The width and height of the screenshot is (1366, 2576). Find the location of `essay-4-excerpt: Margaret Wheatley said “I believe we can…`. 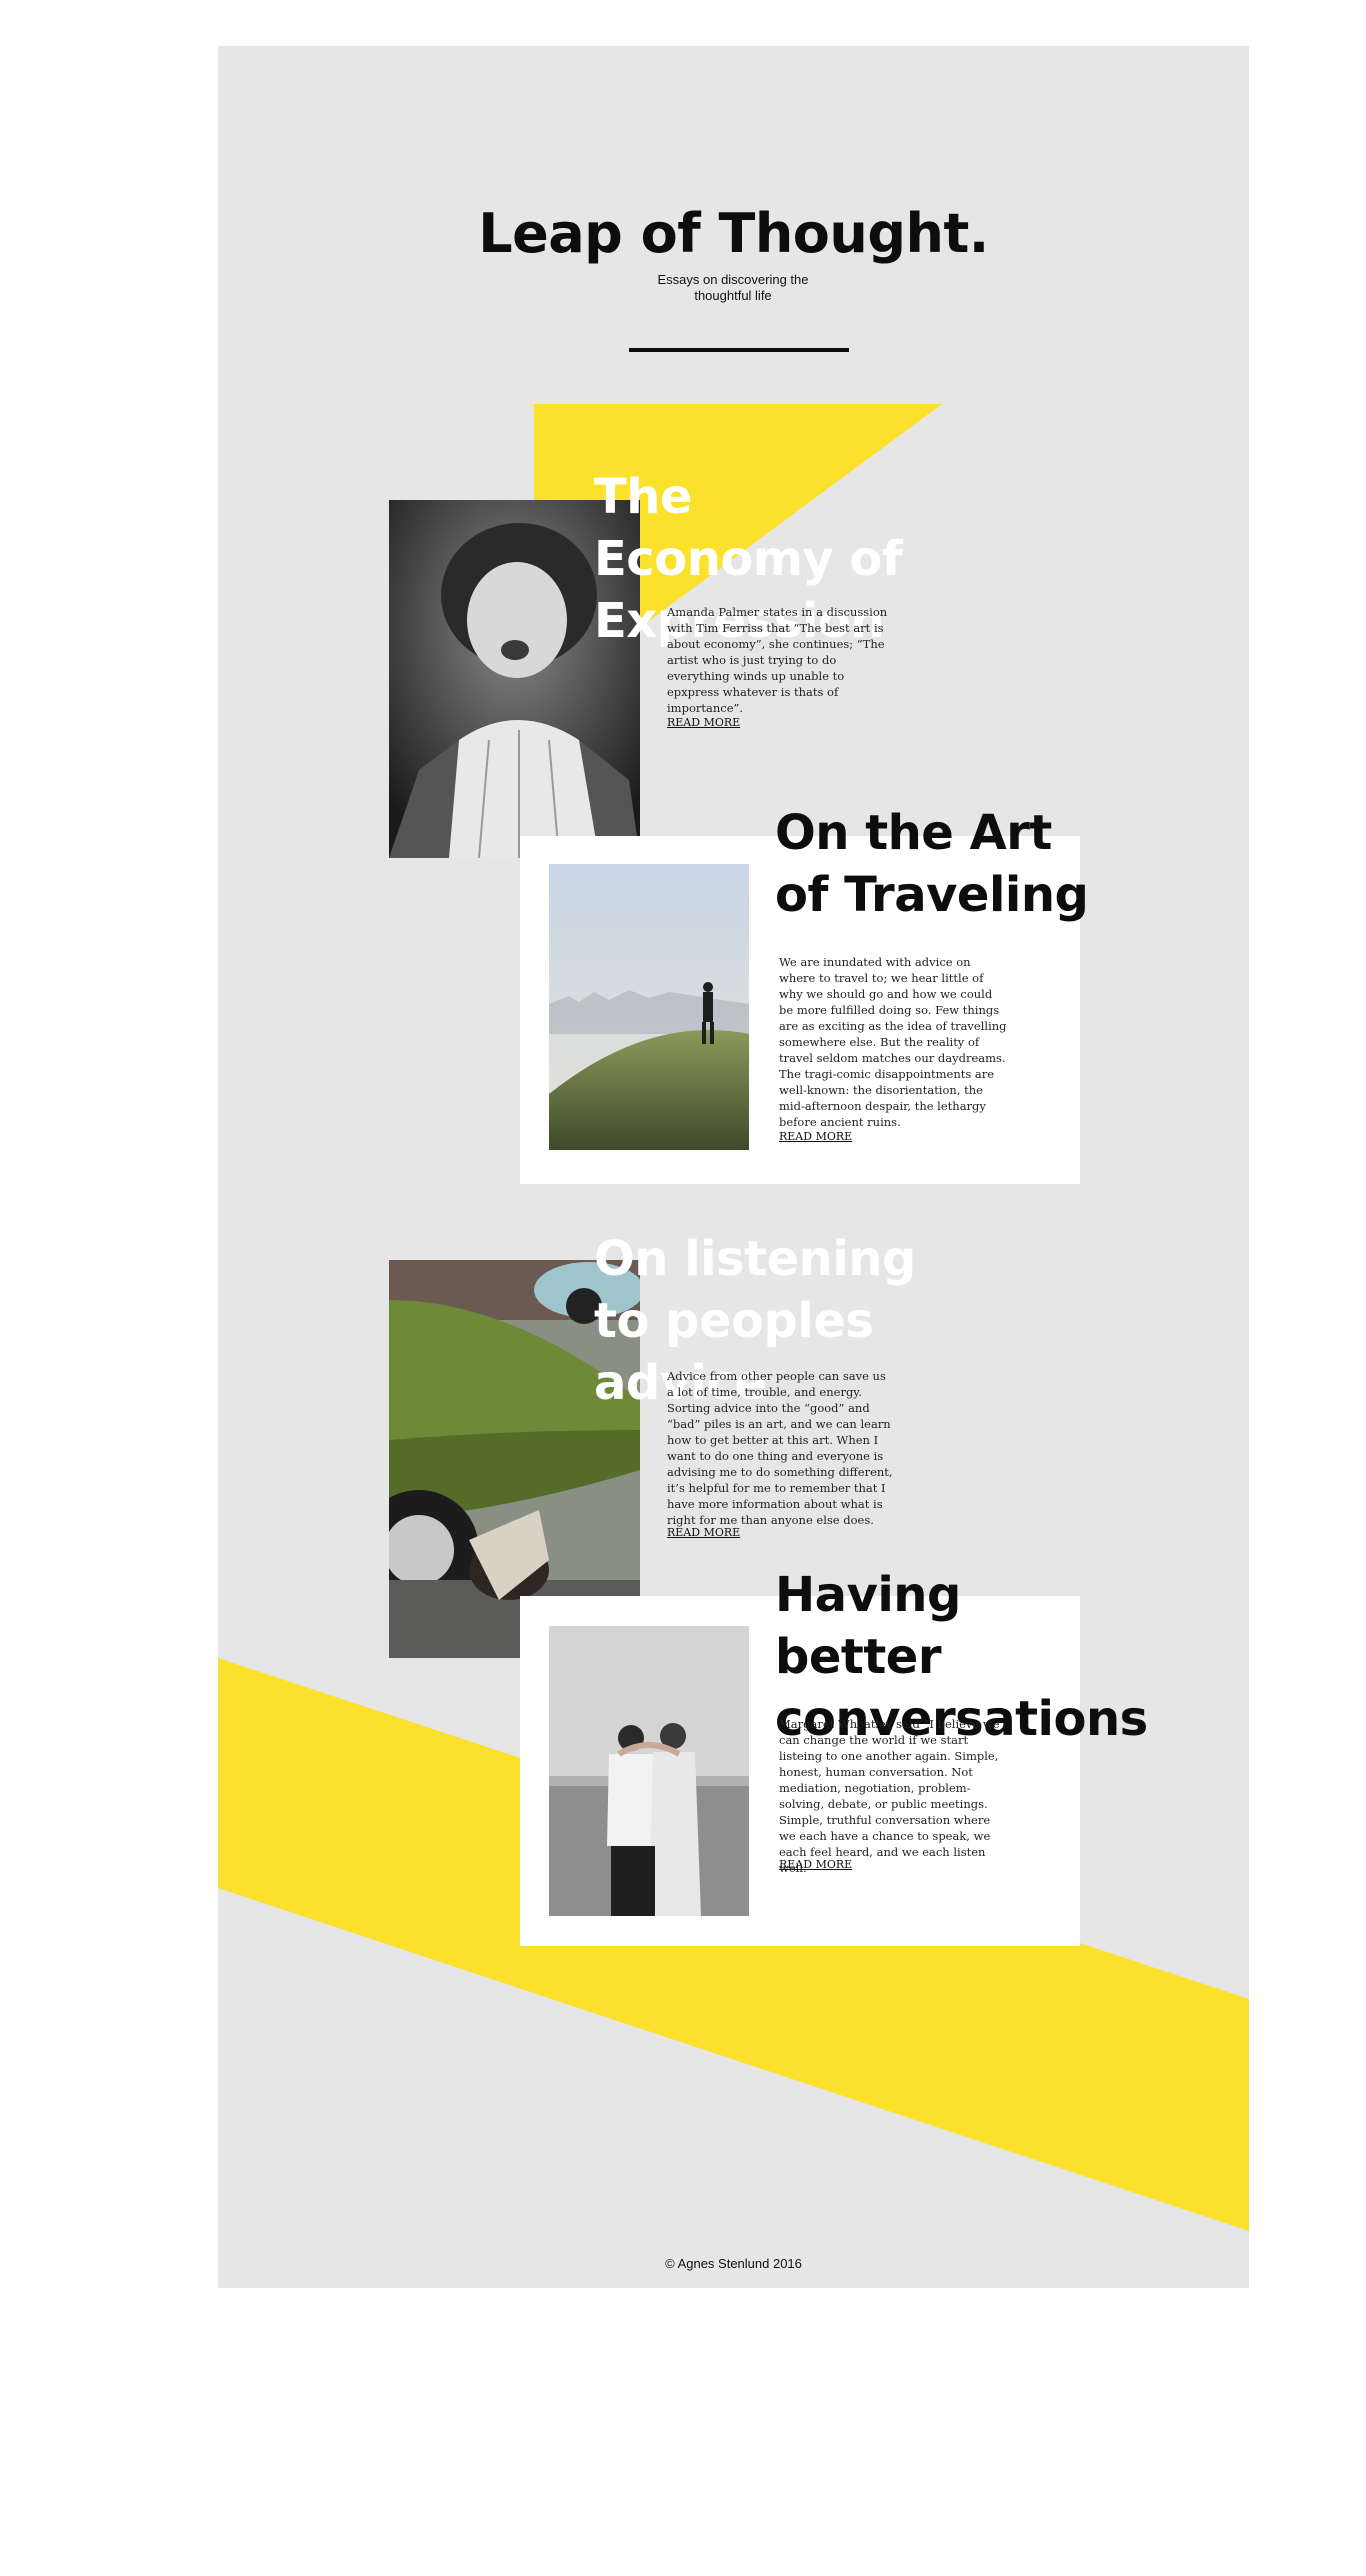

essay-4-excerpt: Margaret Wheatley said “I believe we can… is located at coordinates (889, 1796).